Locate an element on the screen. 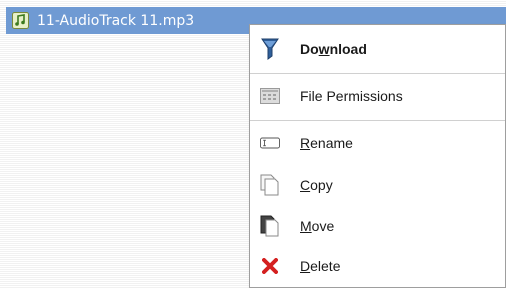 Image resolution: width=506 pixels, height=288 pixels. menu-item-delete: Delete is located at coordinates (377, 266).